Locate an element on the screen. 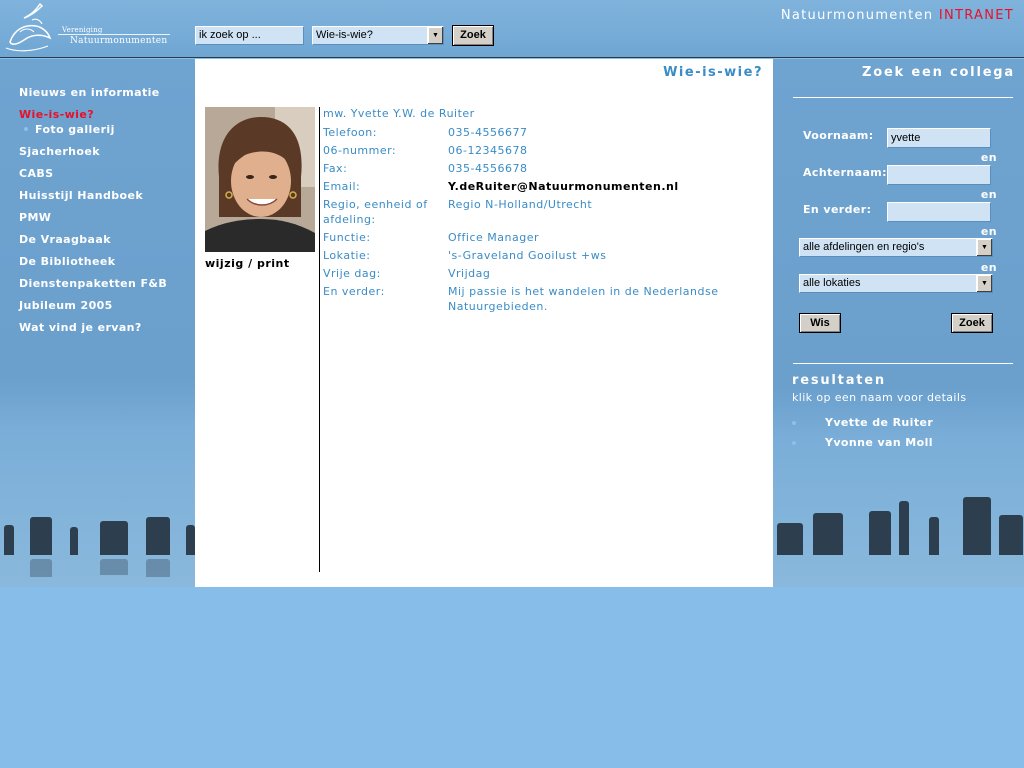 This screenshot has height=768, width=1024. site-brand: Natuurmonumenten INTRANET is located at coordinates (897, 15).